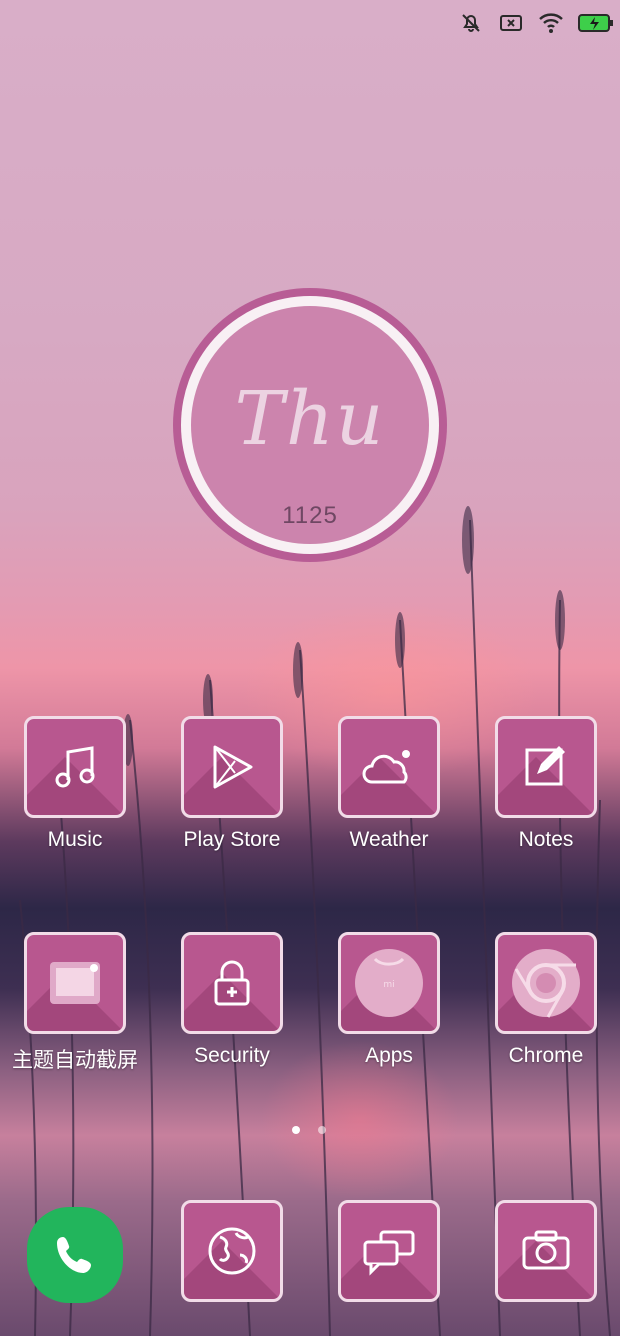 The image size is (620, 1336). I want to click on dock-messages, so click(389, 1251).